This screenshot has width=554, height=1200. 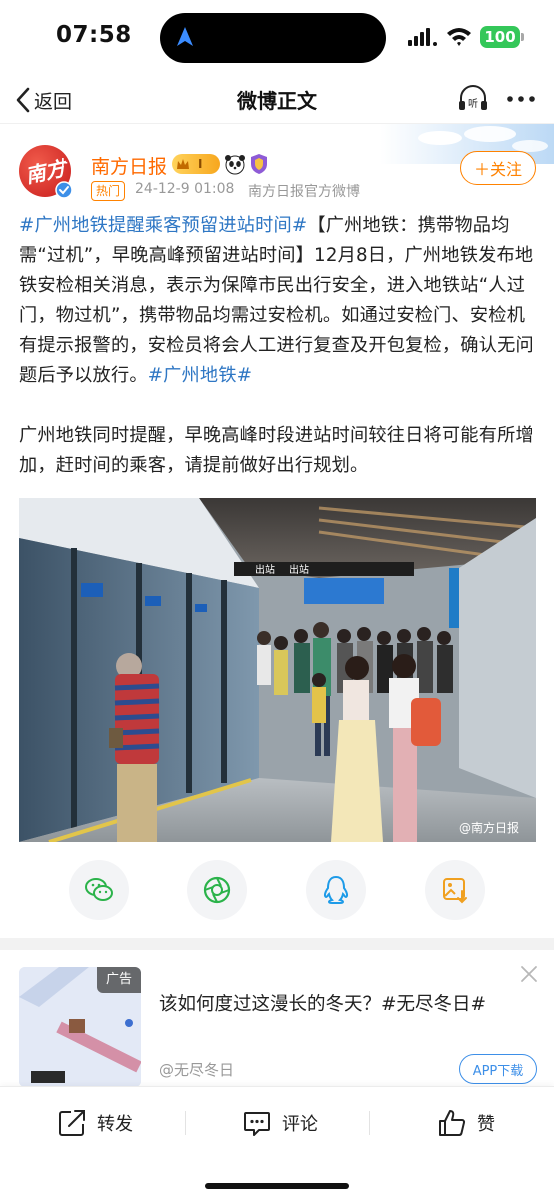 I want to click on image-watermark: @南方日报, so click(x=489, y=827).